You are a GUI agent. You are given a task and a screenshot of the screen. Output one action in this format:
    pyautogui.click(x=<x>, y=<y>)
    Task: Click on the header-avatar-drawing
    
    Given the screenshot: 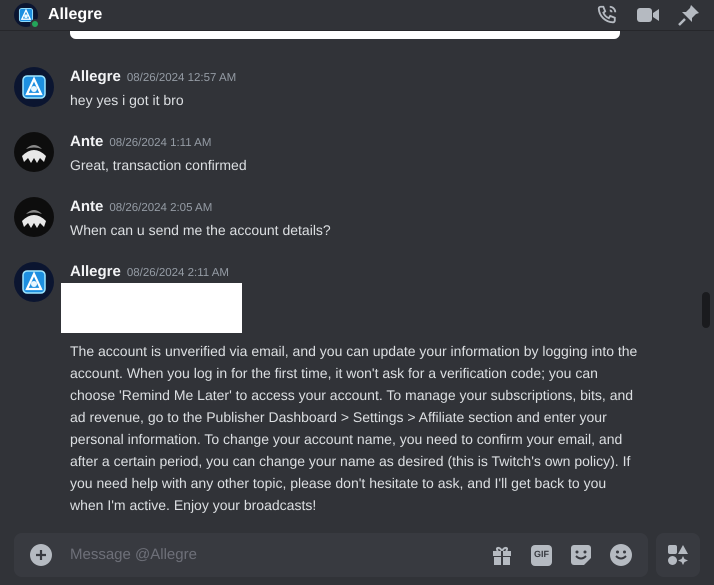 What is the action you would take?
    pyautogui.click(x=26, y=15)
    